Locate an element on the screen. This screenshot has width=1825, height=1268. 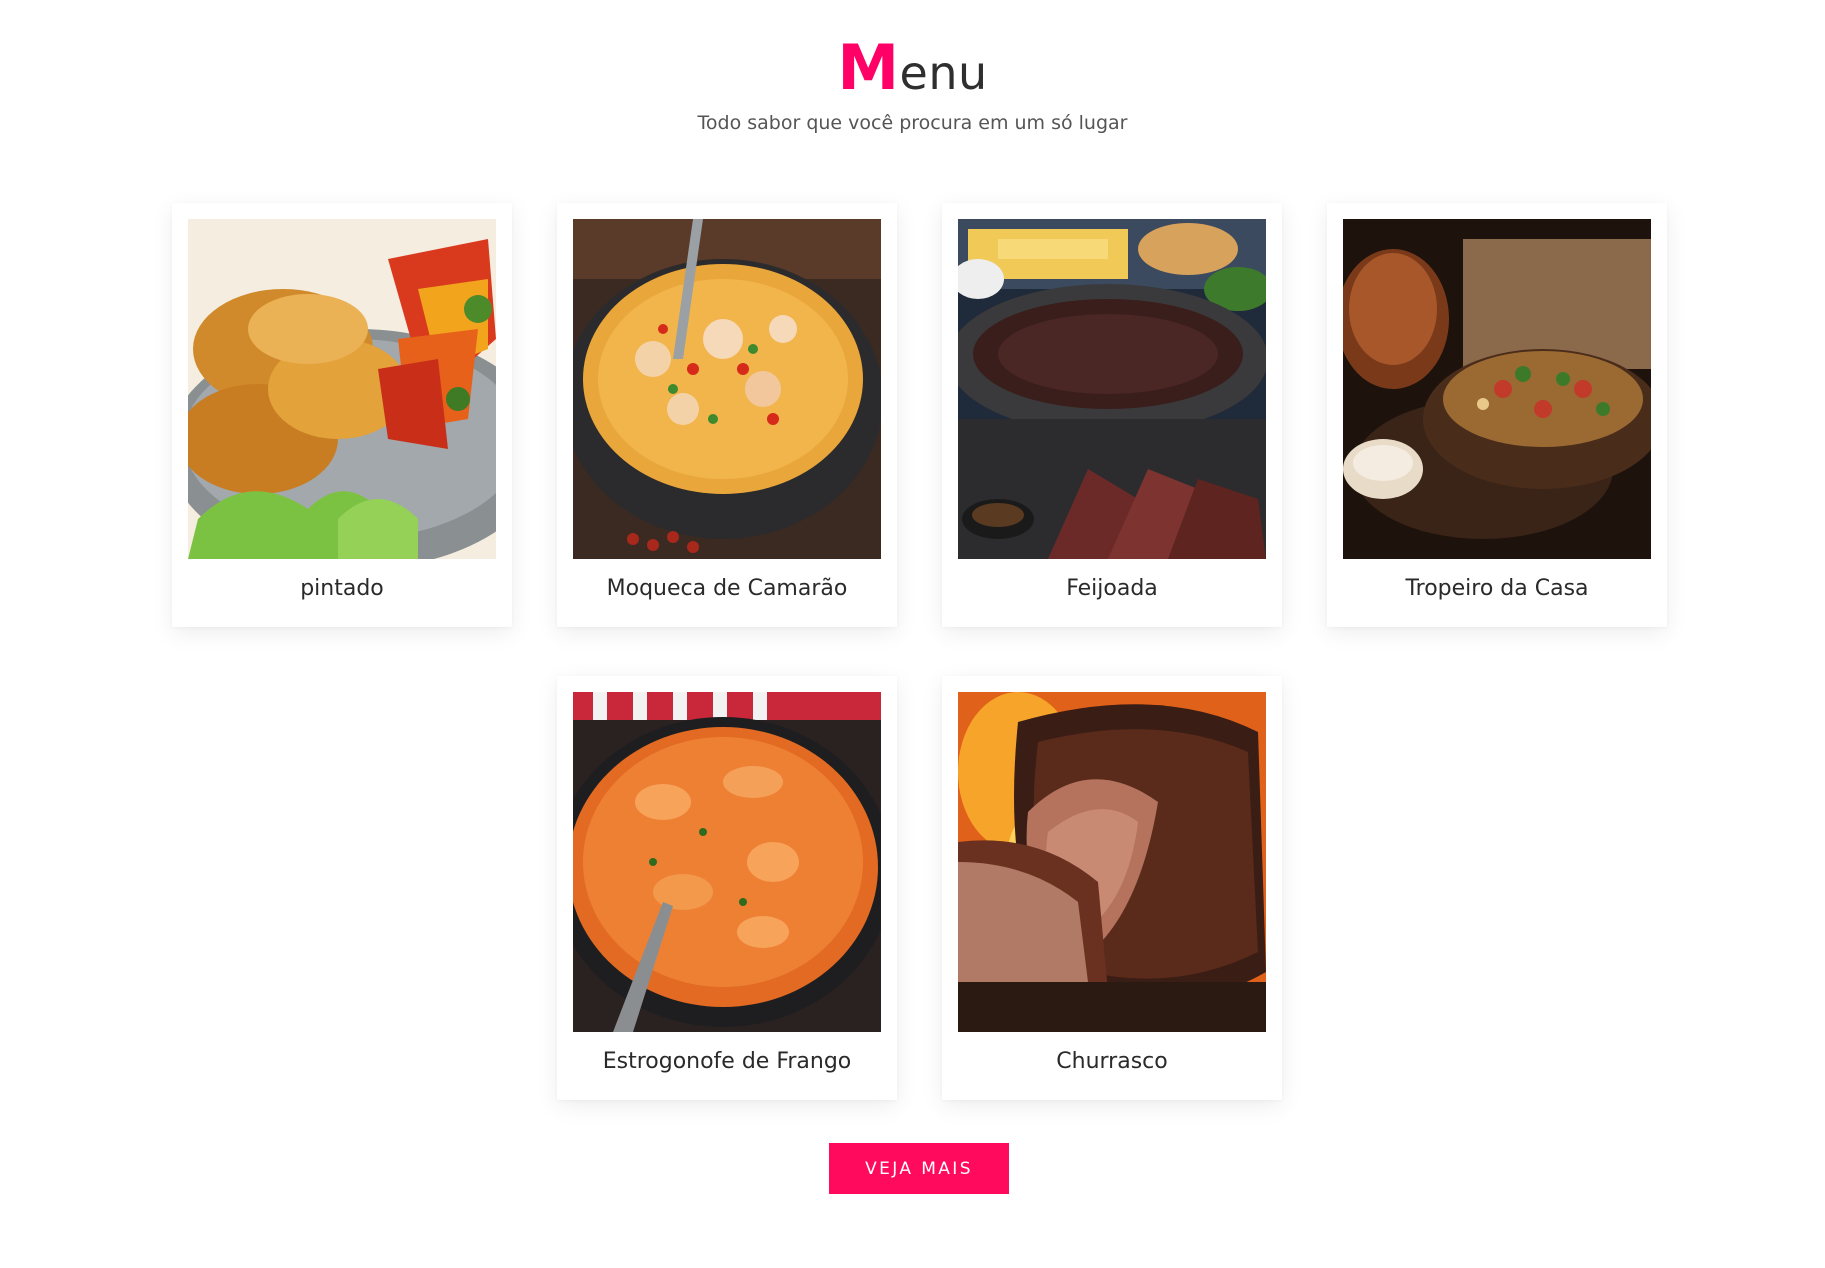
menu-item-name: Churrasco is located at coordinates (1112, 1061).